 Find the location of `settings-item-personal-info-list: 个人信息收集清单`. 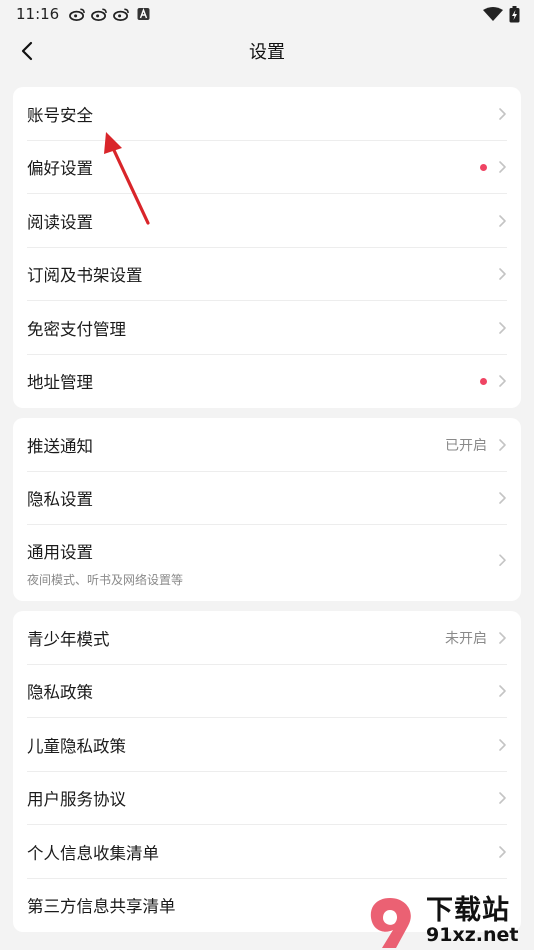

settings-item-personal-info-list: 个人信息收集清单 is located at coordinates (267, 852).